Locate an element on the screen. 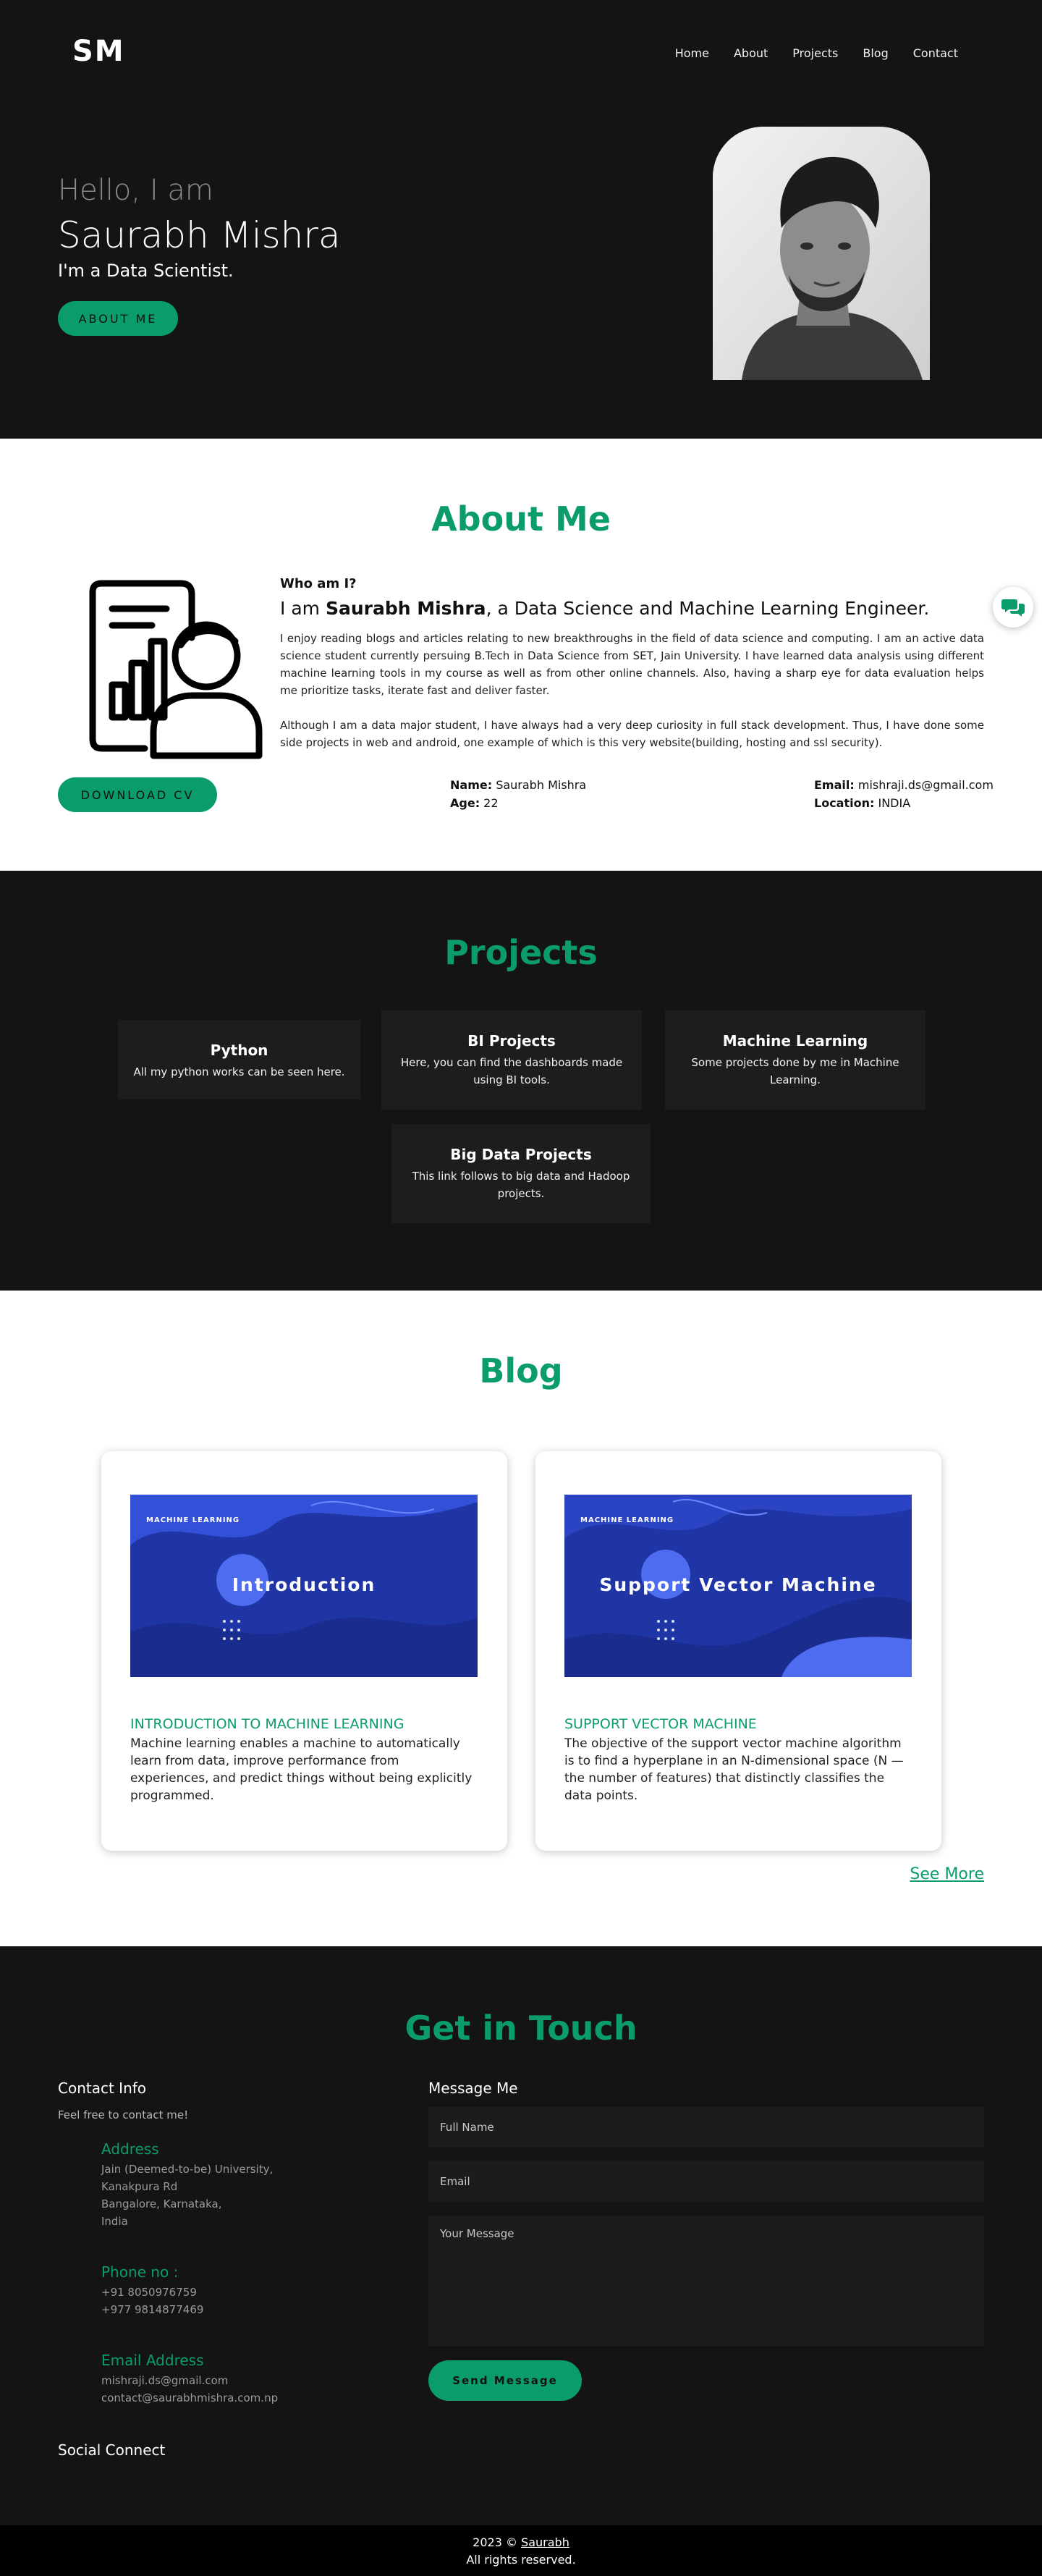  blog-cover-image: MACHINE LEARNING Introduction is located at coordinates (304, 1586).